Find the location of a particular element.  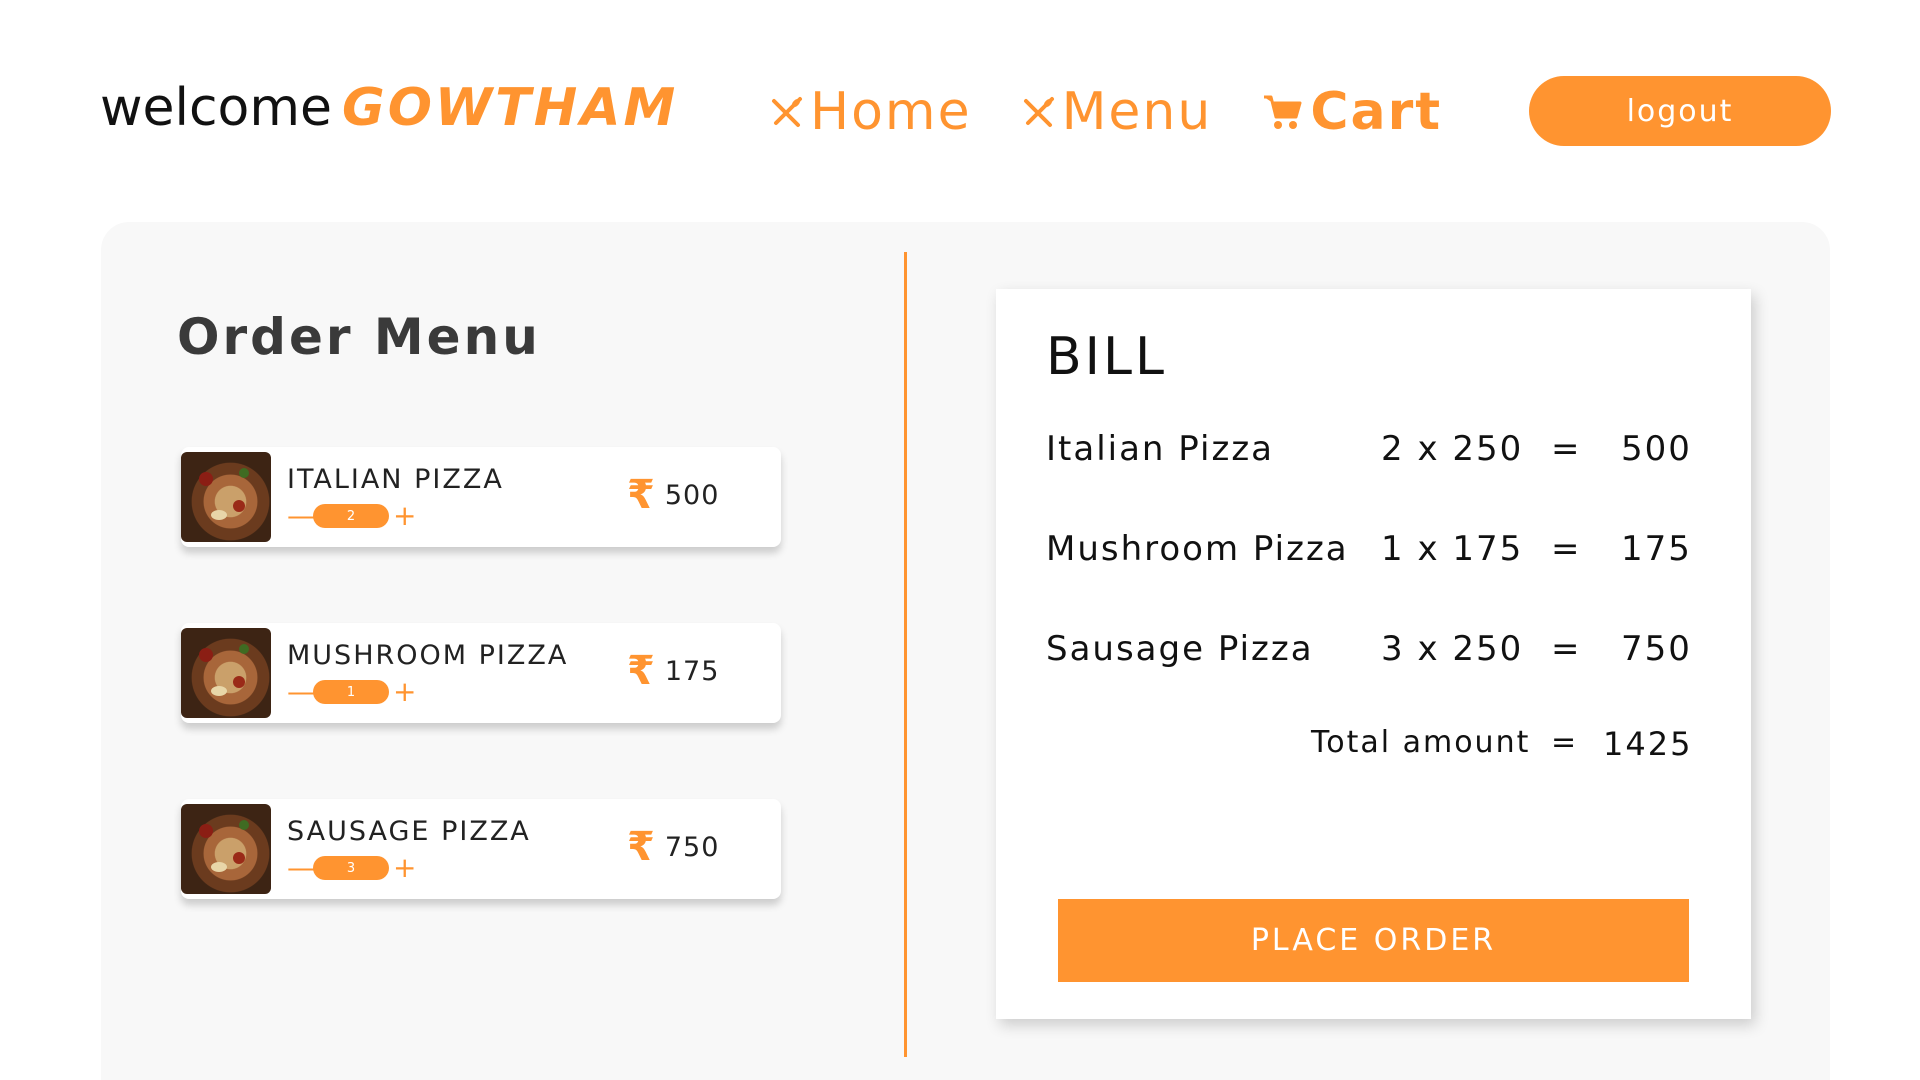

bill-item-total: 500 is located at coordinates (1656, 449).